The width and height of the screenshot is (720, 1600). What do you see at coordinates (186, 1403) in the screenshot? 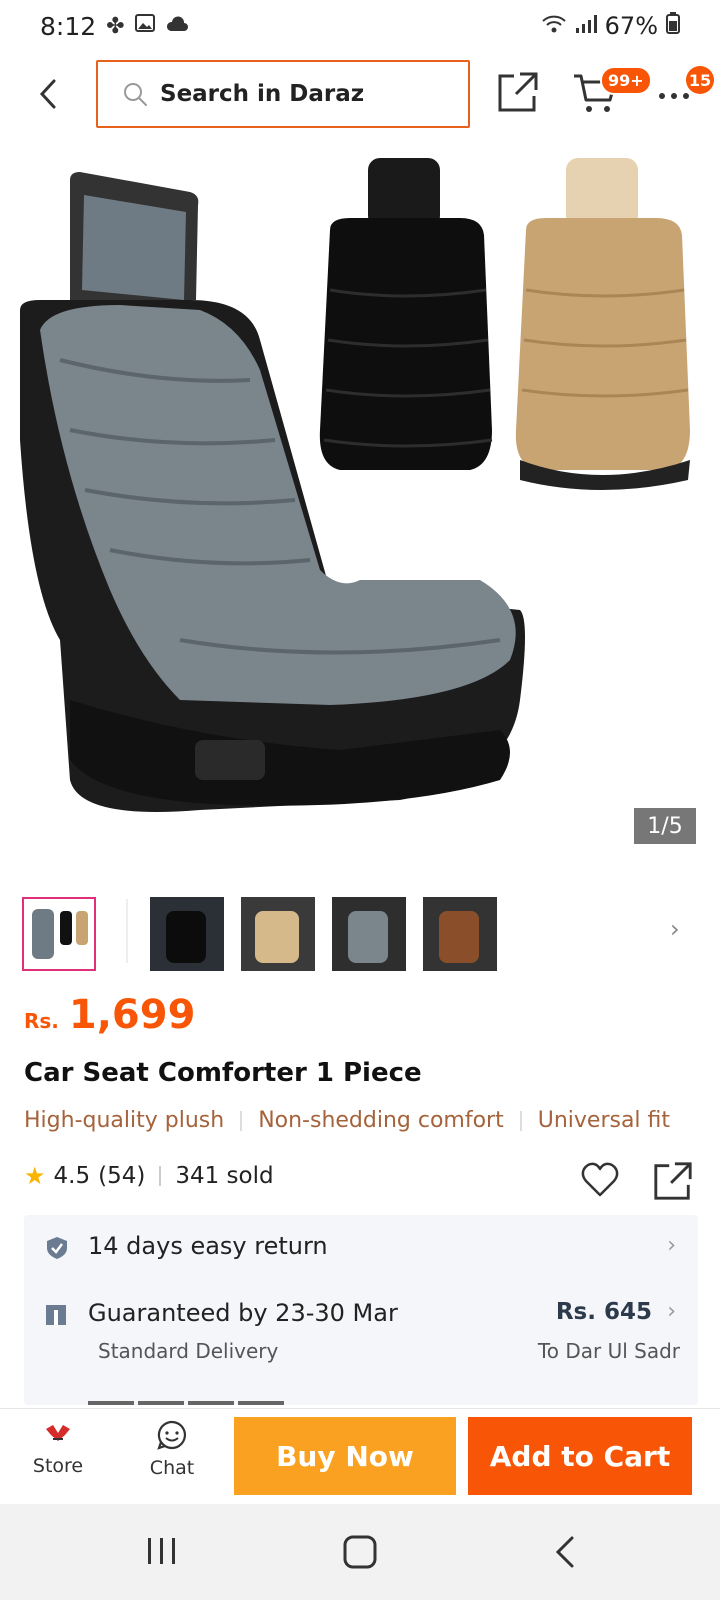
I see `partial-content-strip` at bounding box center [186, 1403].